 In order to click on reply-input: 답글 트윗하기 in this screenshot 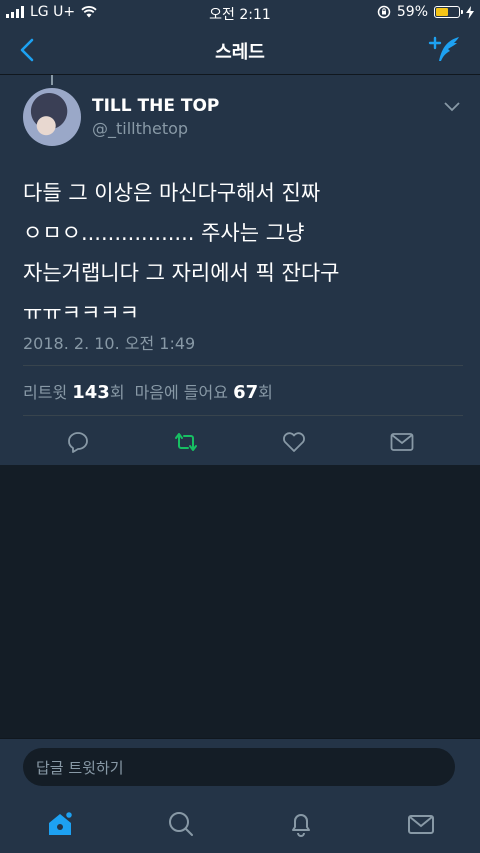, I will do `click(239, 767)`.